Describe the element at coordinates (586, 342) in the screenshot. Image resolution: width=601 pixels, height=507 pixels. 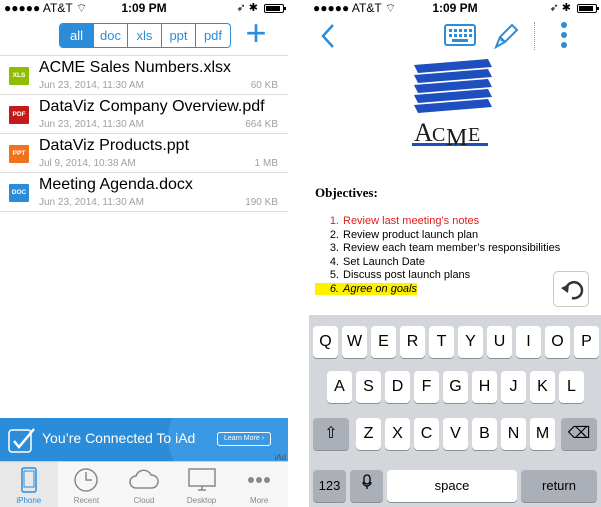
I see `key-p: P` at that location.